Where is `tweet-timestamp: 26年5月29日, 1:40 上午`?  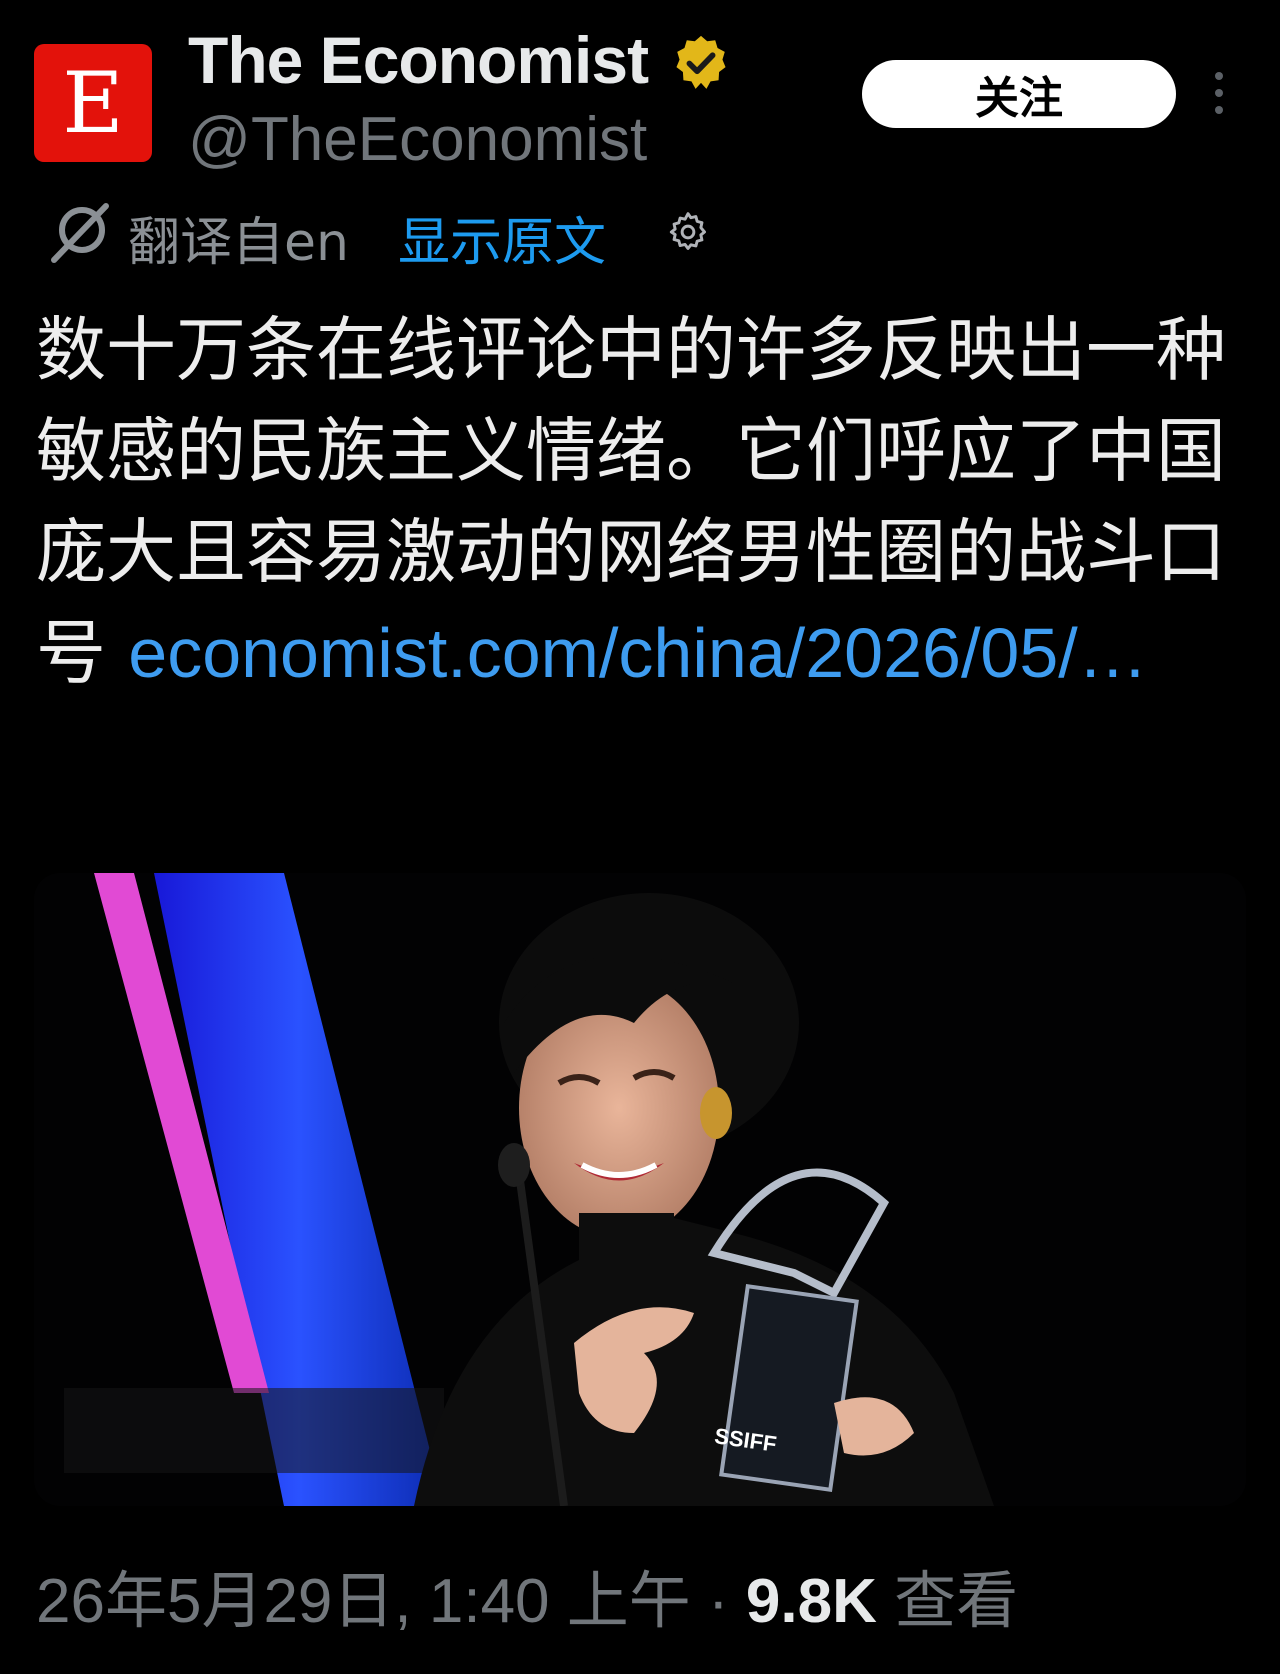
tweet-timestamp: 26年5月29日, 1:40 上午 is located at coordinates (363, 1601).